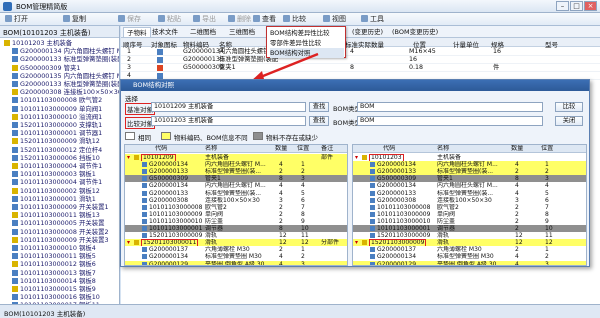 The height and width of the screenshot is (318, 600). Describe the element at coordinates (469, 228) in the screenshot. I see `grid-row: 10101103000001 调节器 2 10` at that location.